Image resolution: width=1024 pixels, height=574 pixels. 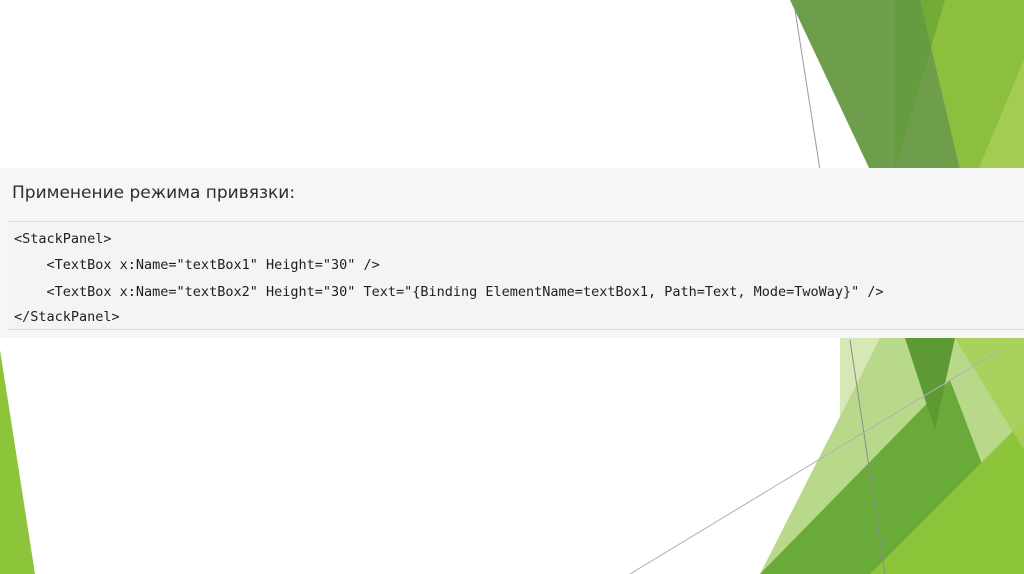 I want to click on code-line: <StackPanel>, so click(x=63, y=239).